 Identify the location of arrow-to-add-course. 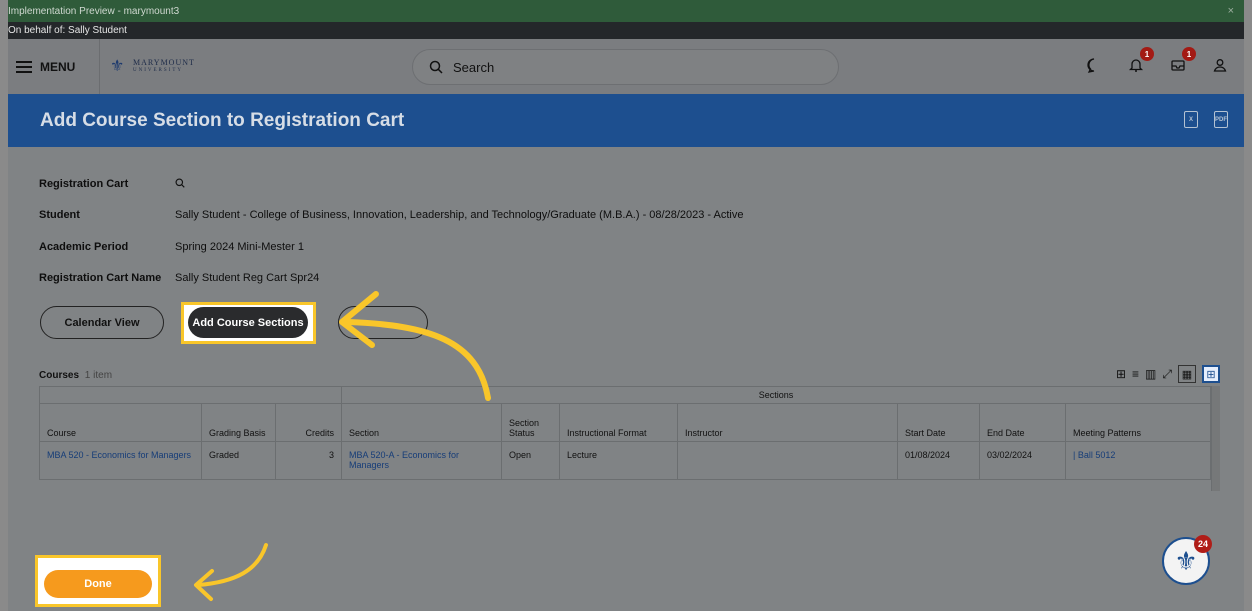
(418, 360).